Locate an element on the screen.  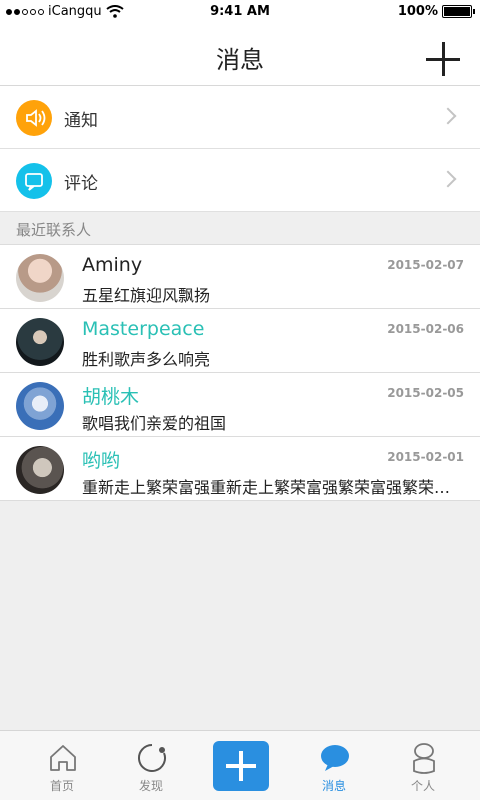
speaker-icon is located at coordinates (34, 118).